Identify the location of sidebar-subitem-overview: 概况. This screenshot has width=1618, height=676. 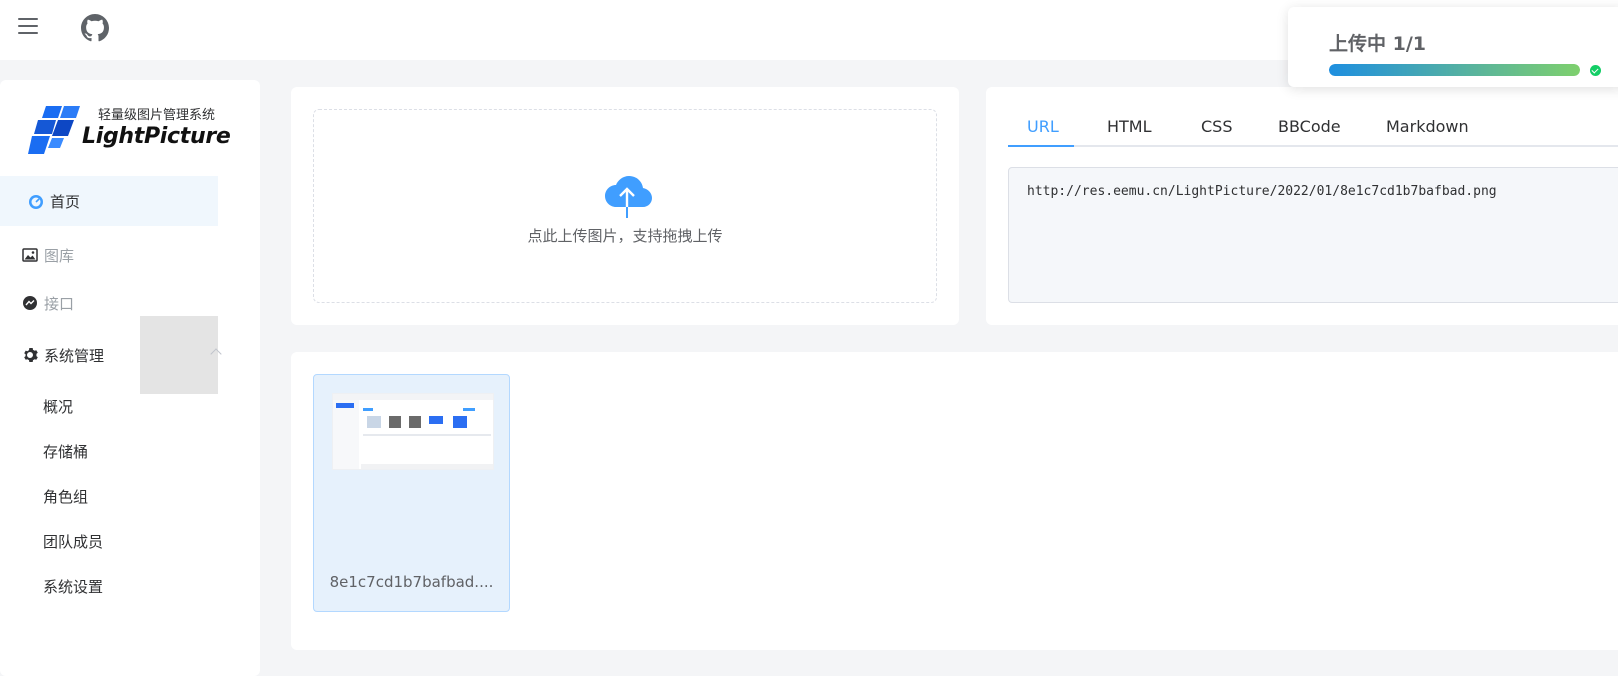
(58, 406).